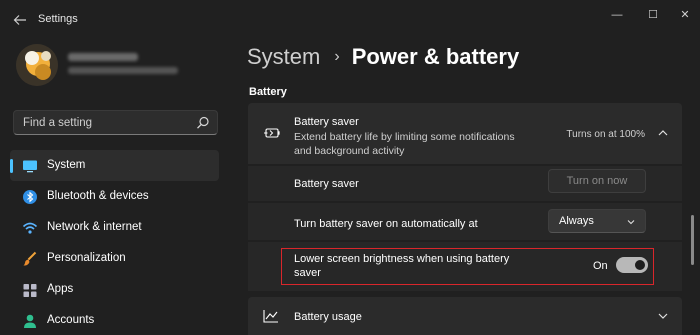 The width and height of the screenshot is (700, 335). Describe the element at coordinates (104, 122) in the screenshot. I see `search-input` at that location.